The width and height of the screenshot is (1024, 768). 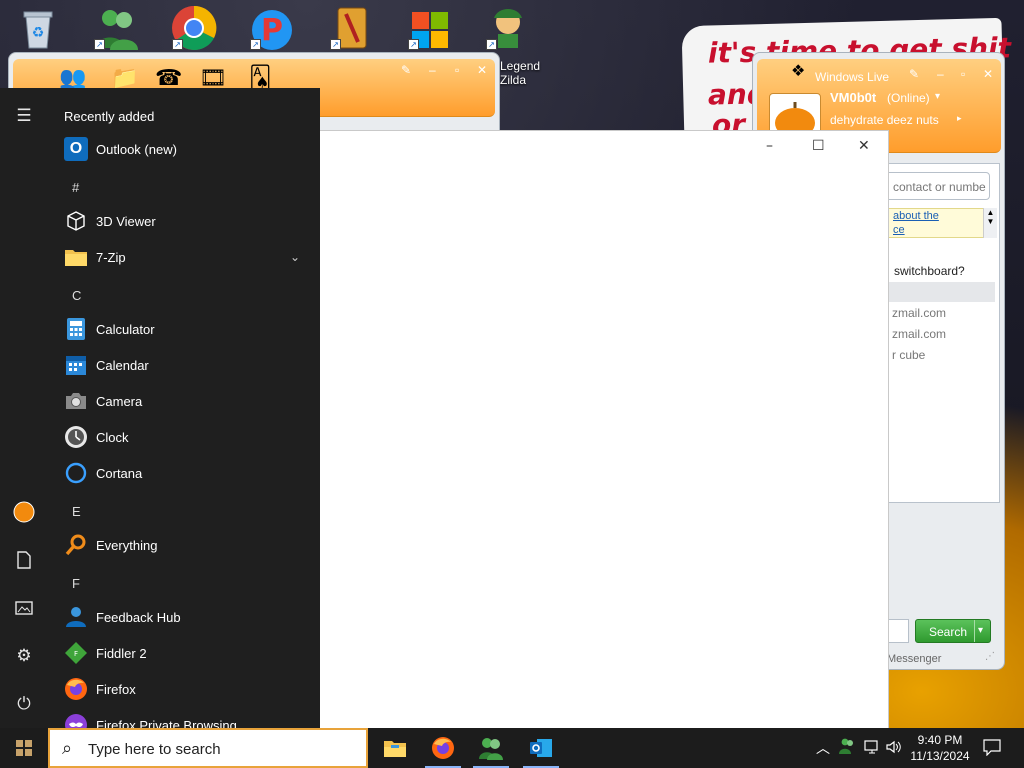 I want to click on news-link: about the, so click(x=916, y=216).